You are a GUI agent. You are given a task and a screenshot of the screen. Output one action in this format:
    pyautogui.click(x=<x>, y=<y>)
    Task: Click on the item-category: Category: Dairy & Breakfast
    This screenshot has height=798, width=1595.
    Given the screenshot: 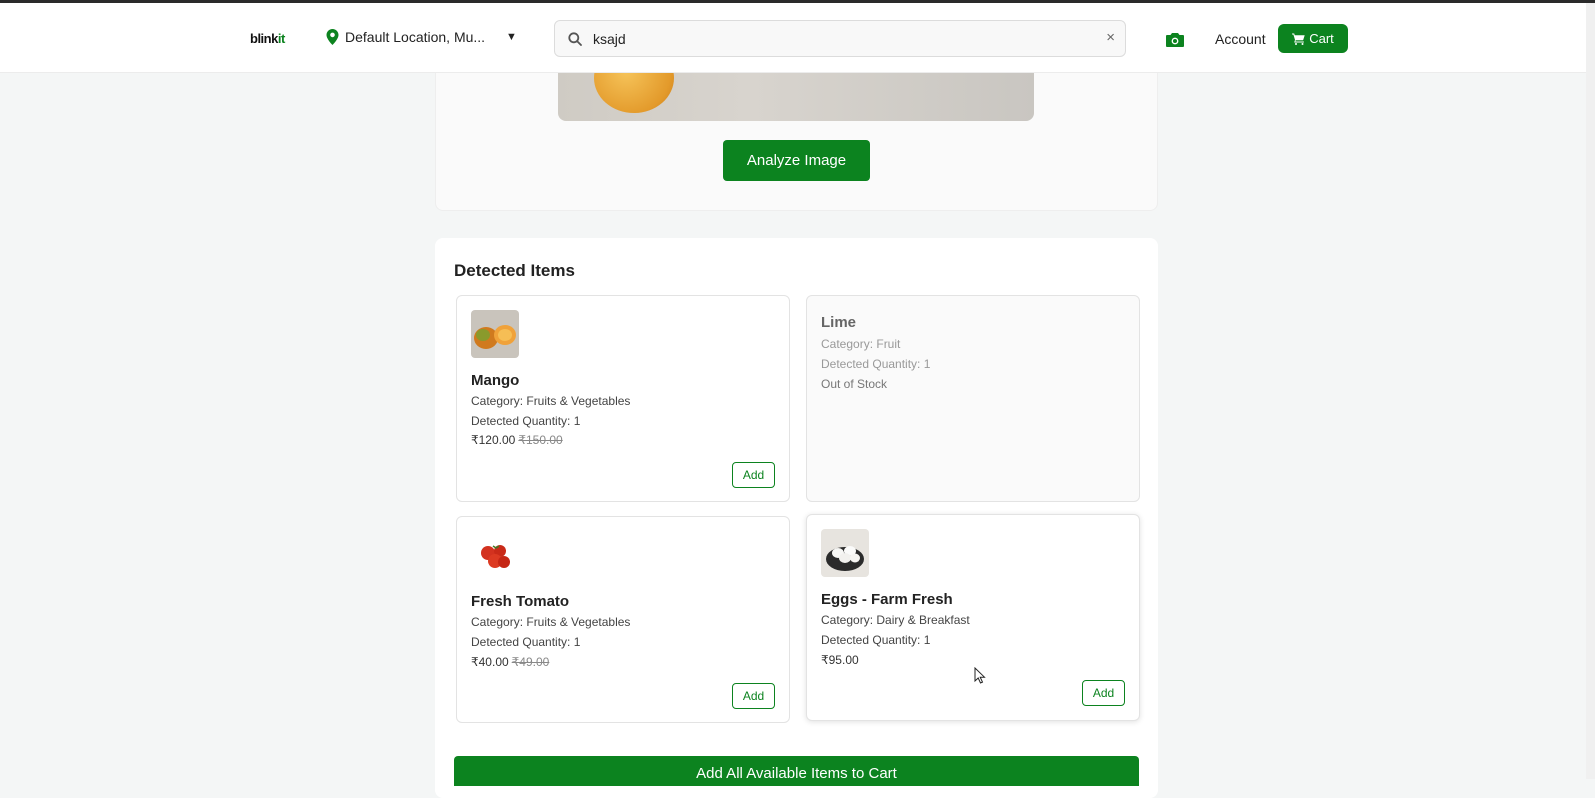 What is the action you would take?
    pyautogui.click(x=895, y=620)
    